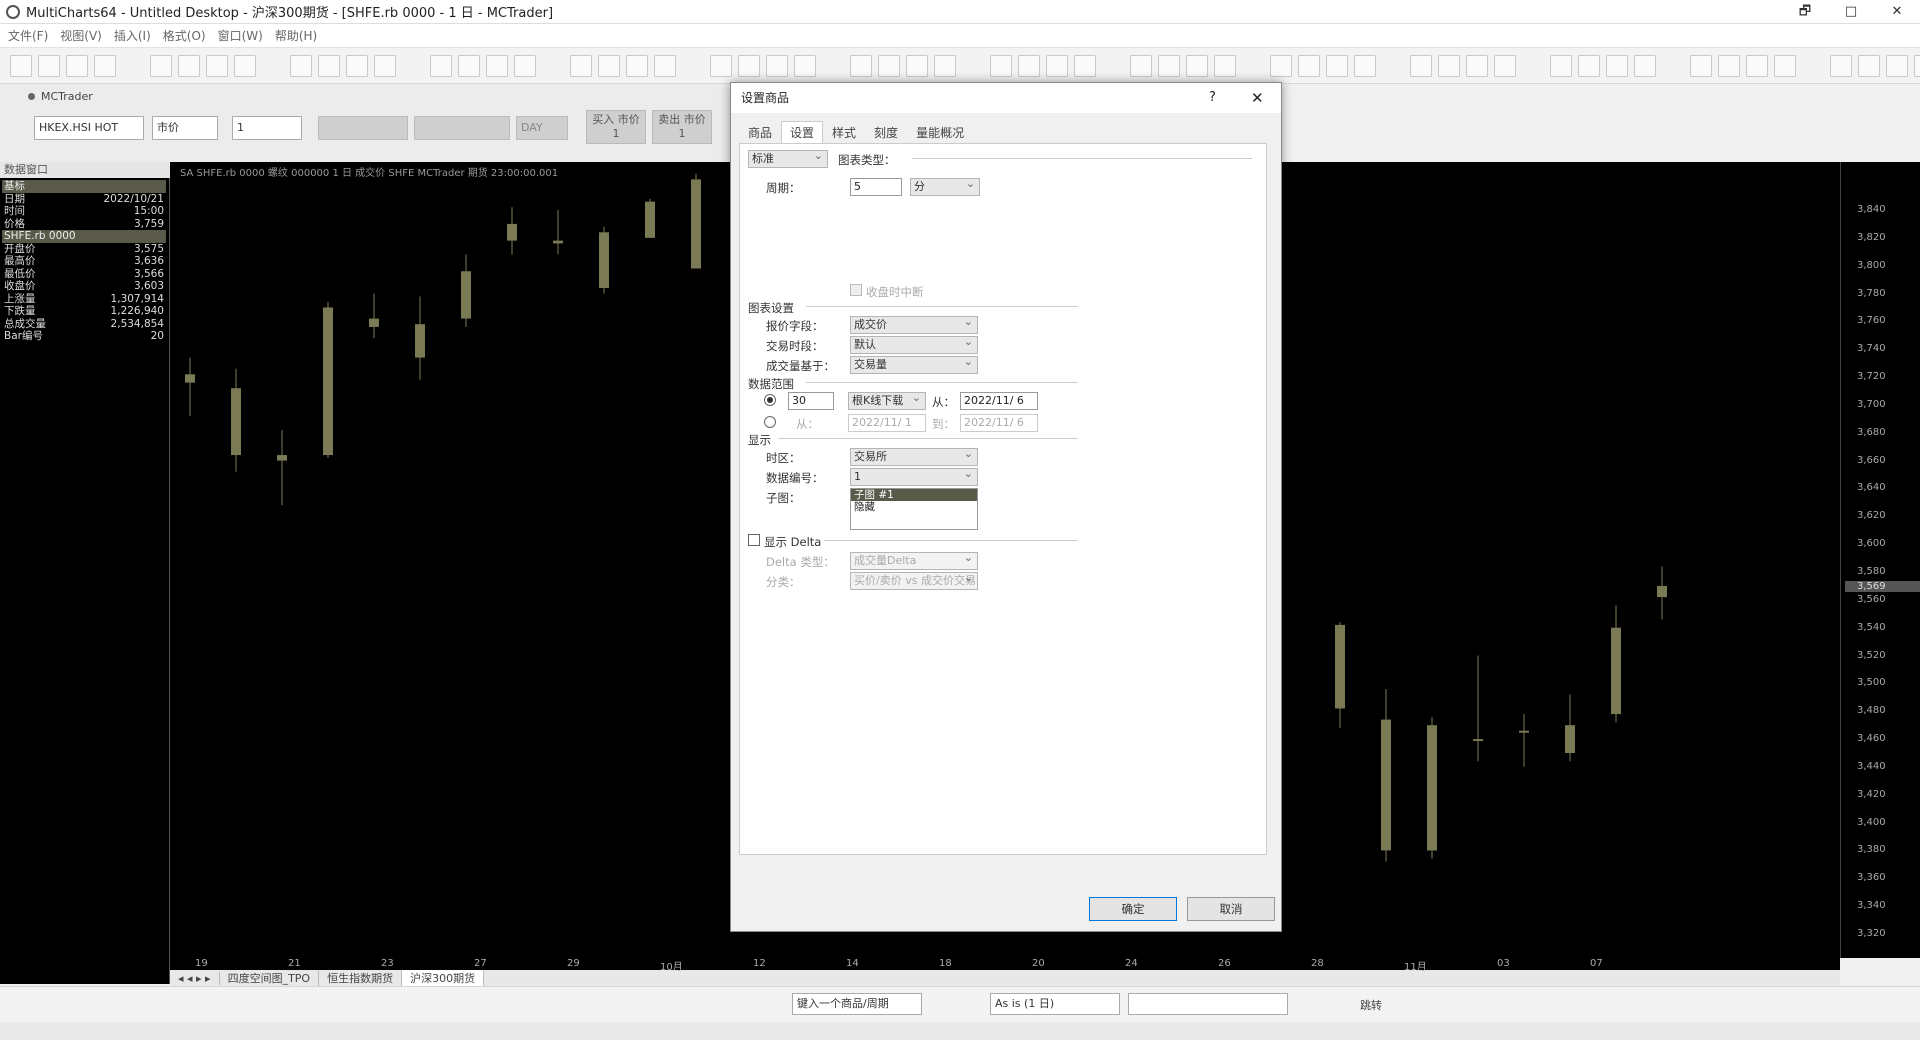 The width and height of the screenshot is (1920, 1040). What do you see at coordinates (1371, 1005) in the screenshot?
I see `jump-button: 跳转` at bounding box center [1371, 1005].